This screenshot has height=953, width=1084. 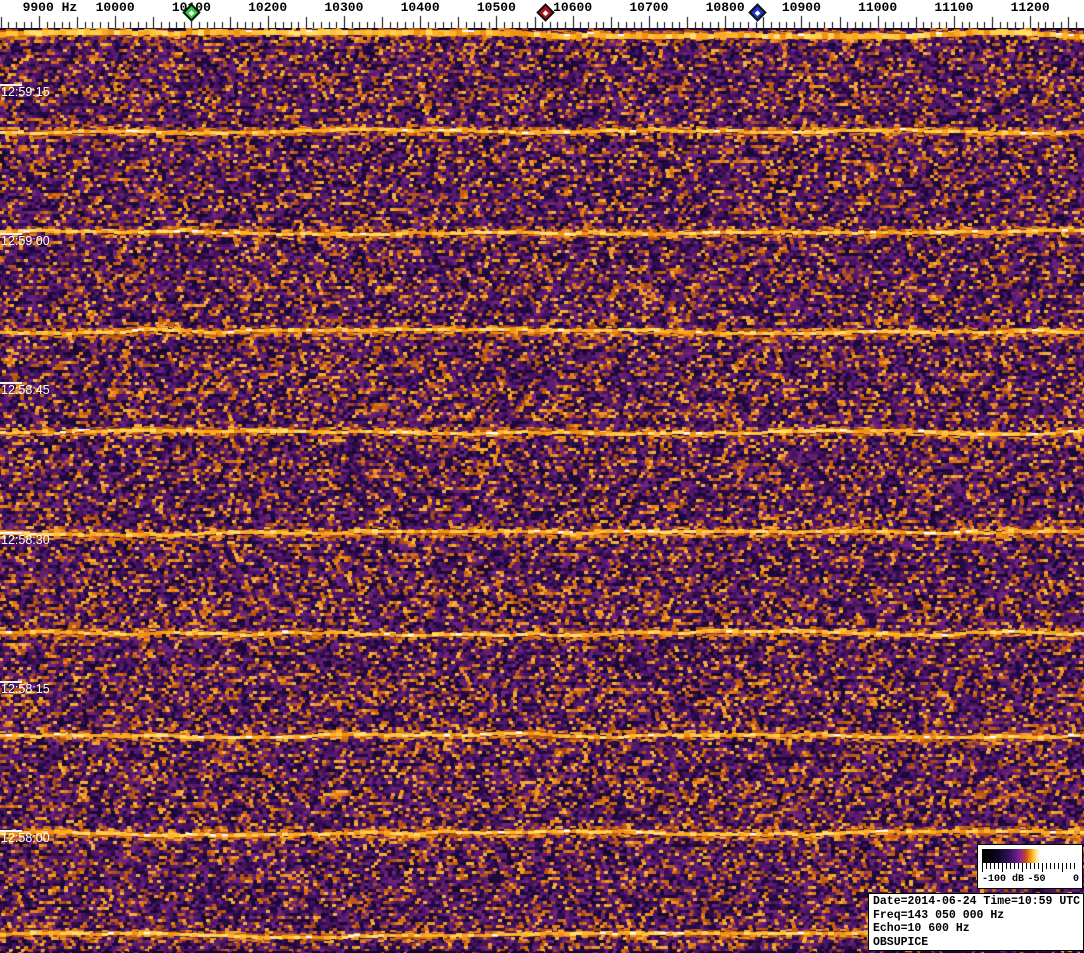 I want to click on time-label-text: 12:58:45, so click(x=25, y=390).